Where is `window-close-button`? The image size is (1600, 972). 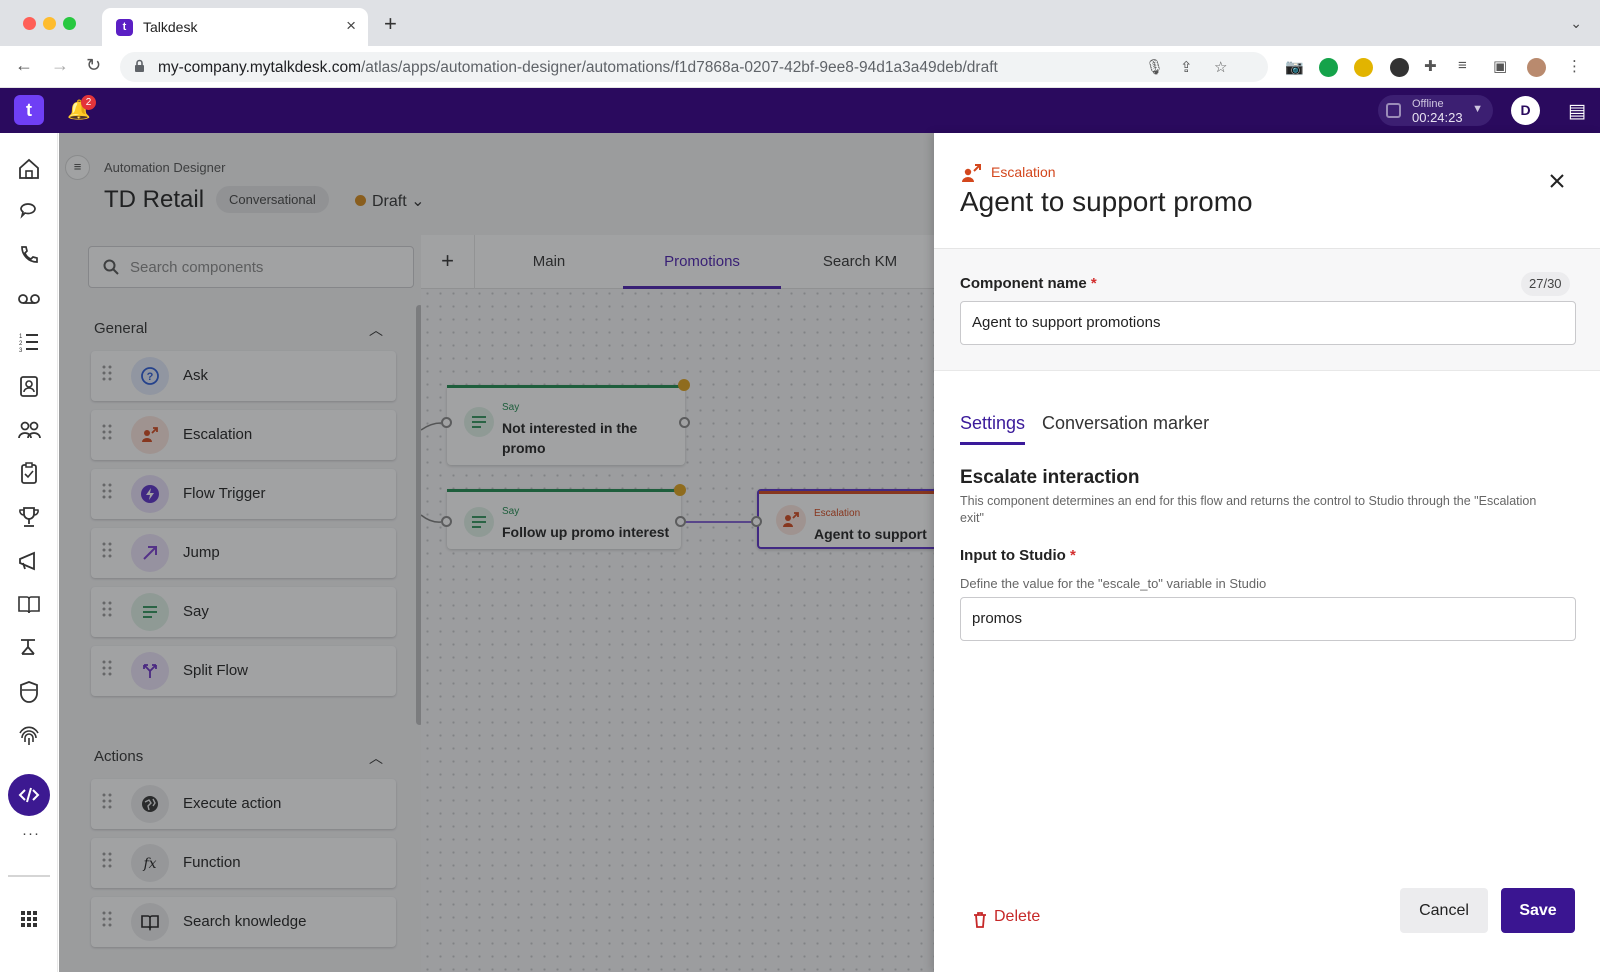 window-close-button is located at coordinates (29, 23).